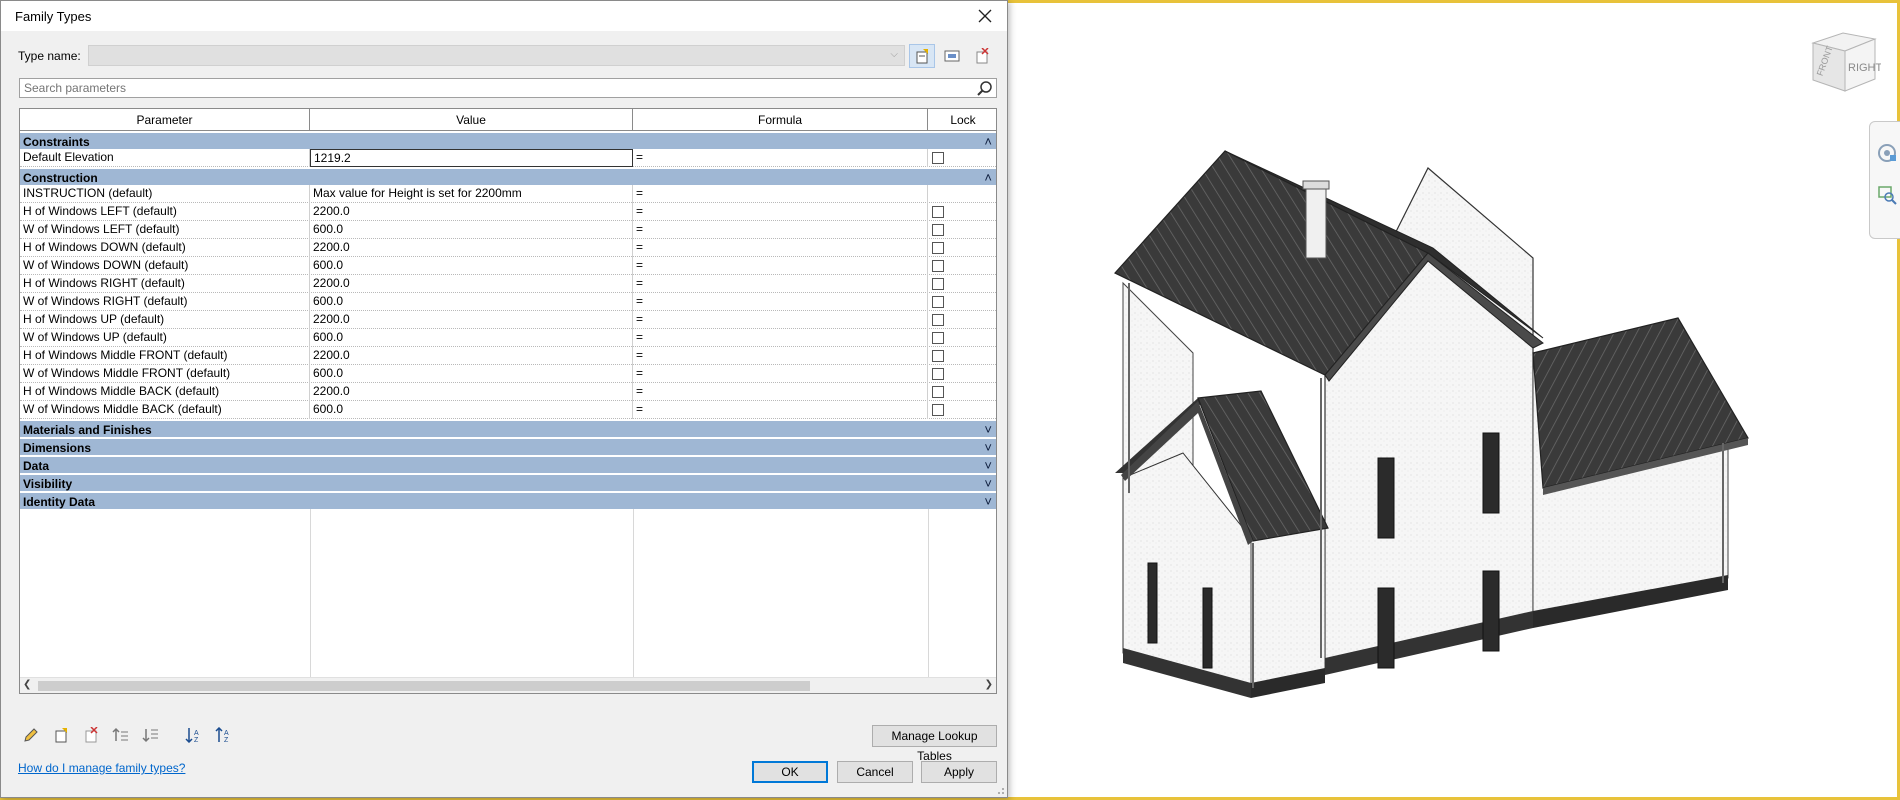 The height and width of the screenshot is (800, 1900). What do you see at coordinates (875, 772) in the screenshot?
I see `cancel-button: Cancel` at bounding box center [875, 772].